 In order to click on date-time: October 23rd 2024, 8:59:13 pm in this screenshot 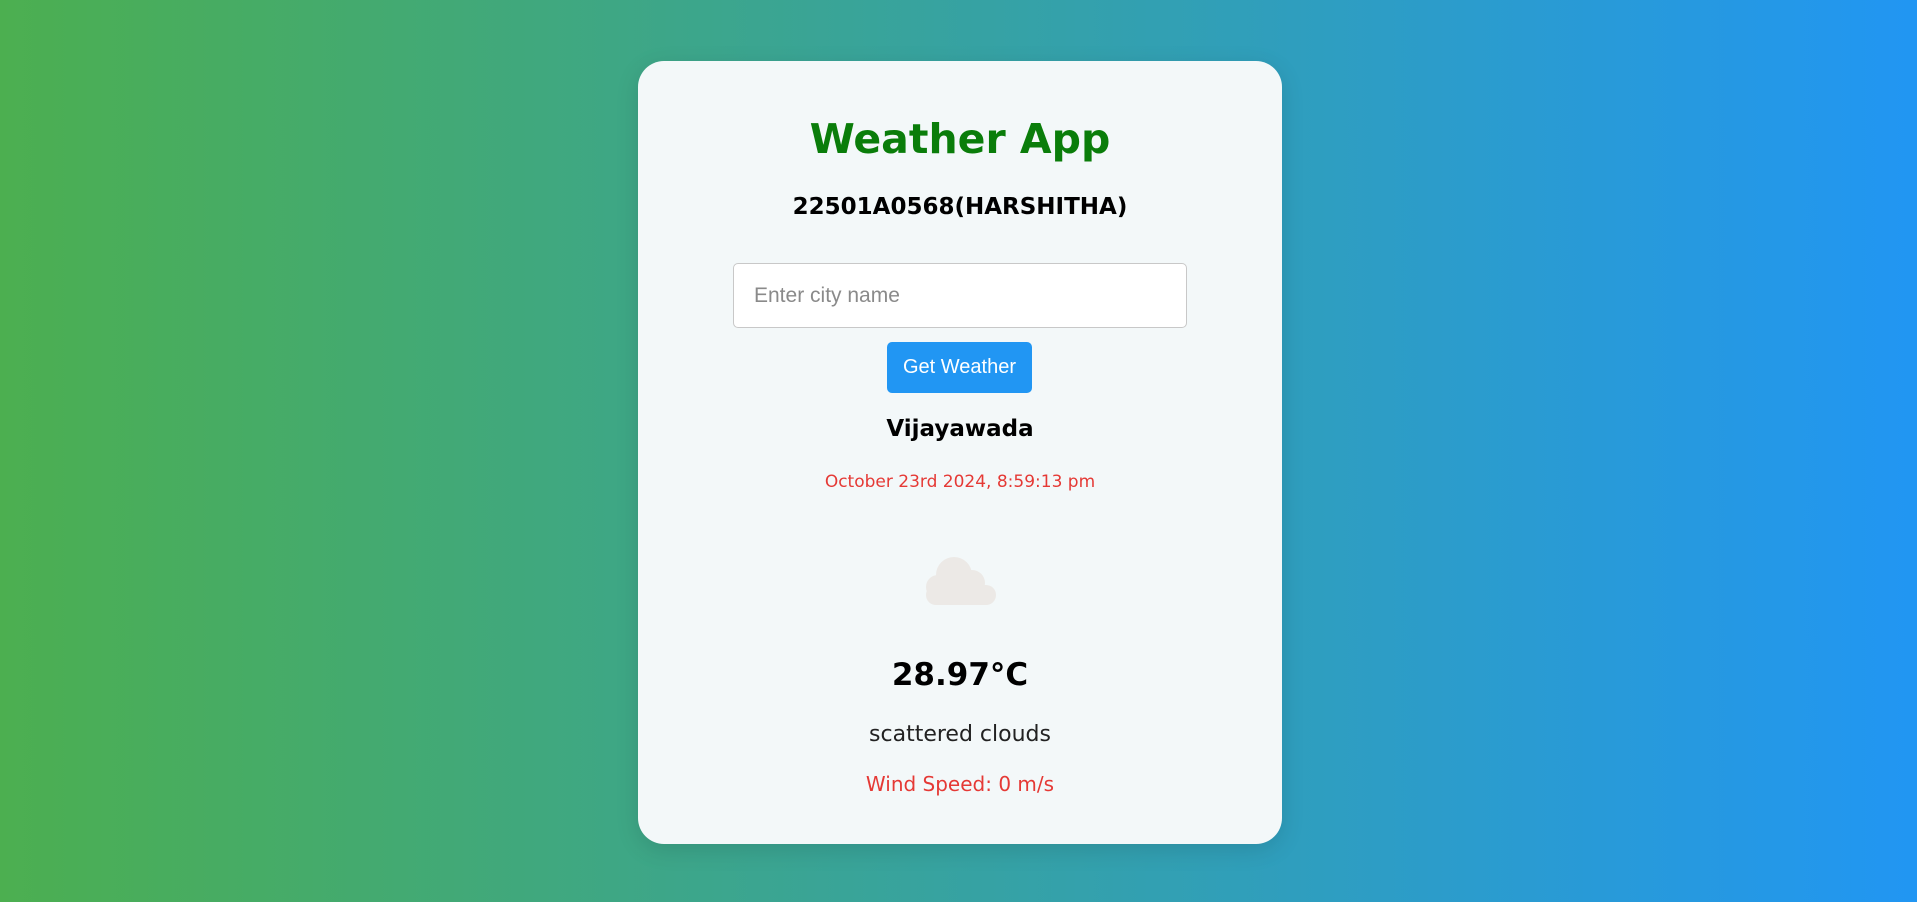, I will do `click(960, 482)`.